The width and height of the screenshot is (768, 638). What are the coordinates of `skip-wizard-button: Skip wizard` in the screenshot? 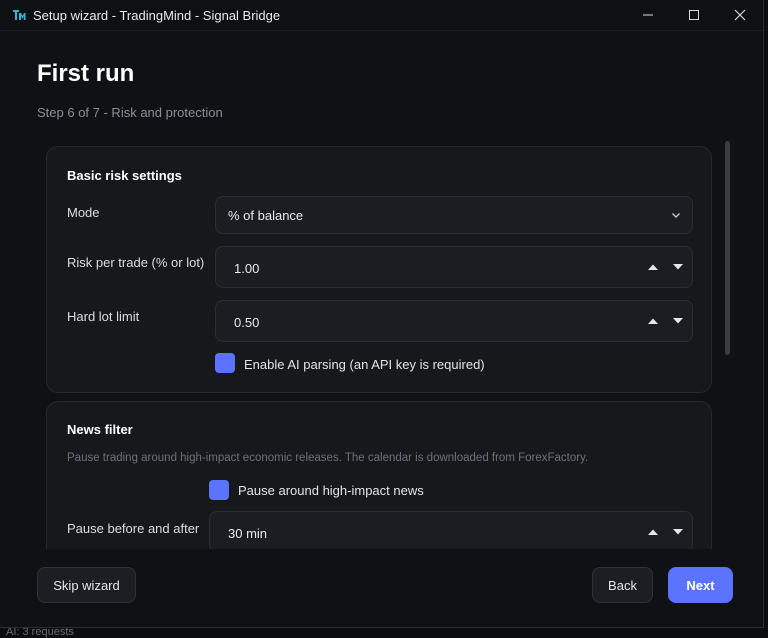 It's located at (86, 585).